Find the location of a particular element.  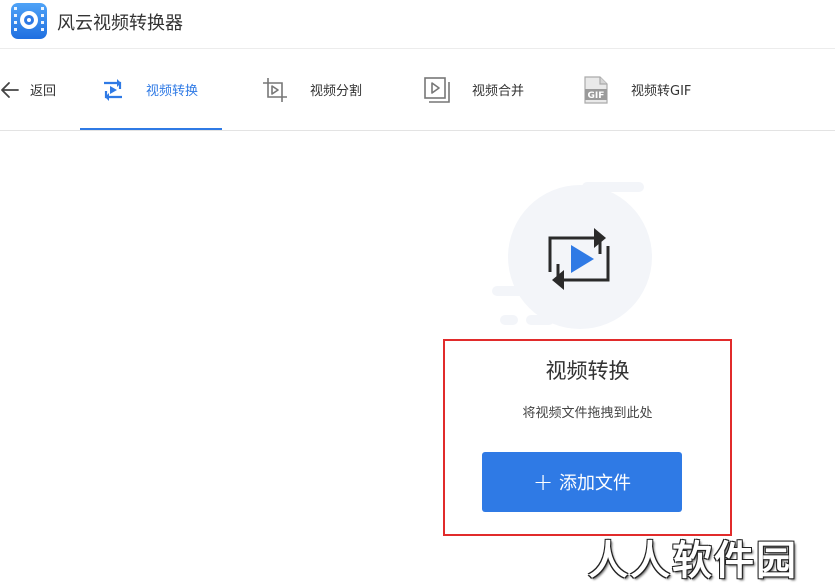

app-logo-icon is located at coordinates (29, 21).